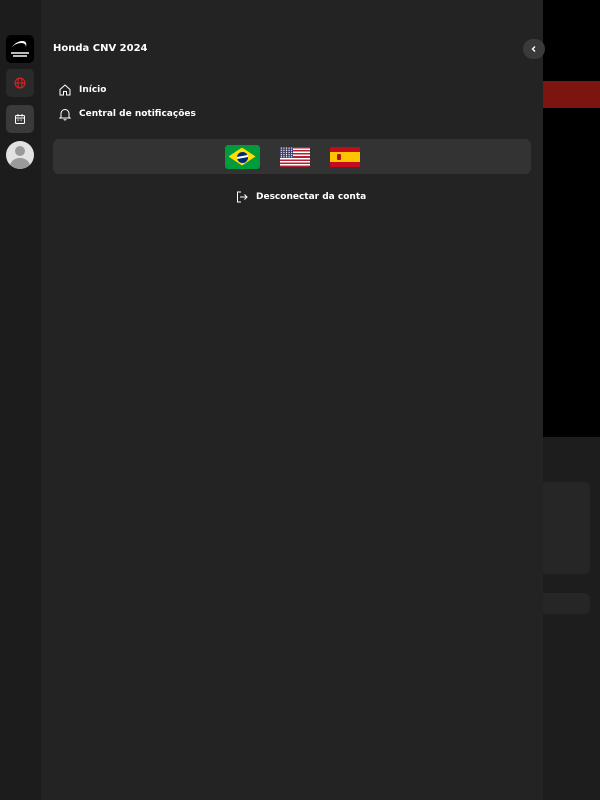 This screenshot has height=800, width=600. I want to click on language-selector, so click(292, 156).